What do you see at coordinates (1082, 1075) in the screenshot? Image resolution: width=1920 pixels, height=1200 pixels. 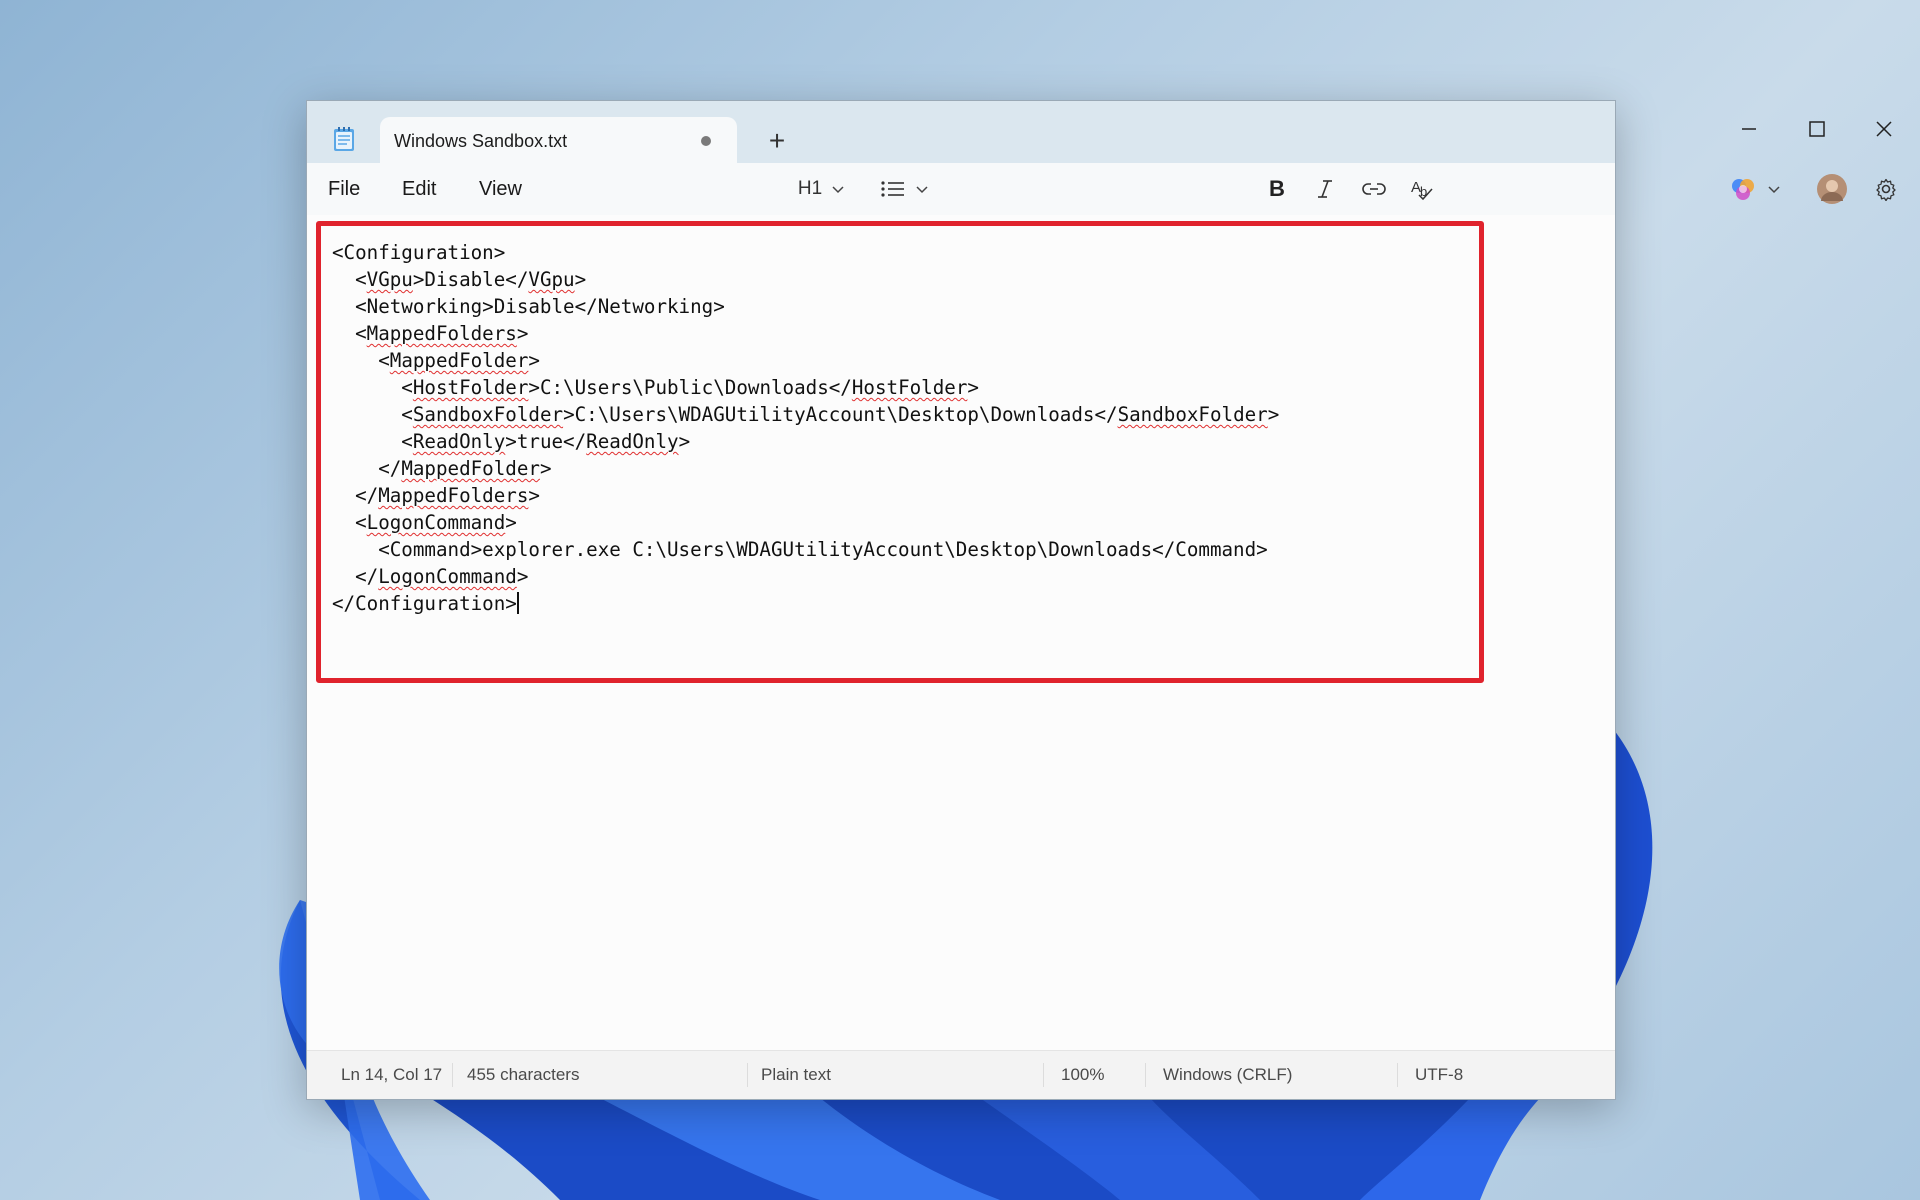 I see `zoom-level: 100%` at bounding box center [1082, 1075].